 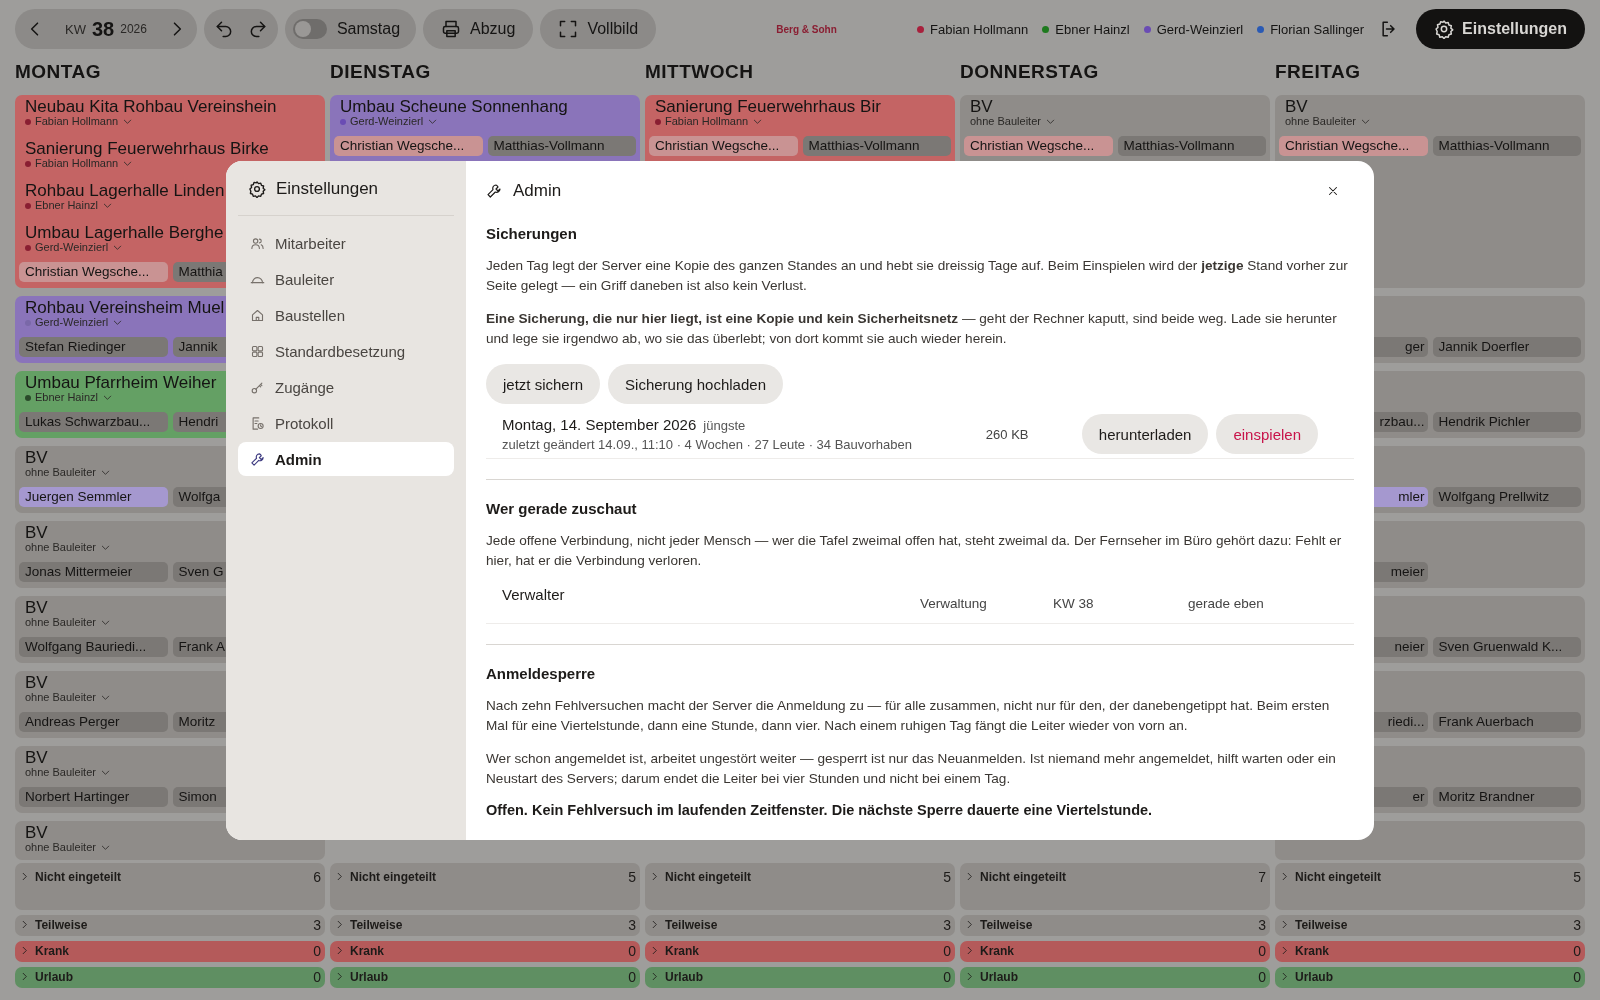 I want to click on action-button: Sicherung hochladen, so click(x=695, y=384).